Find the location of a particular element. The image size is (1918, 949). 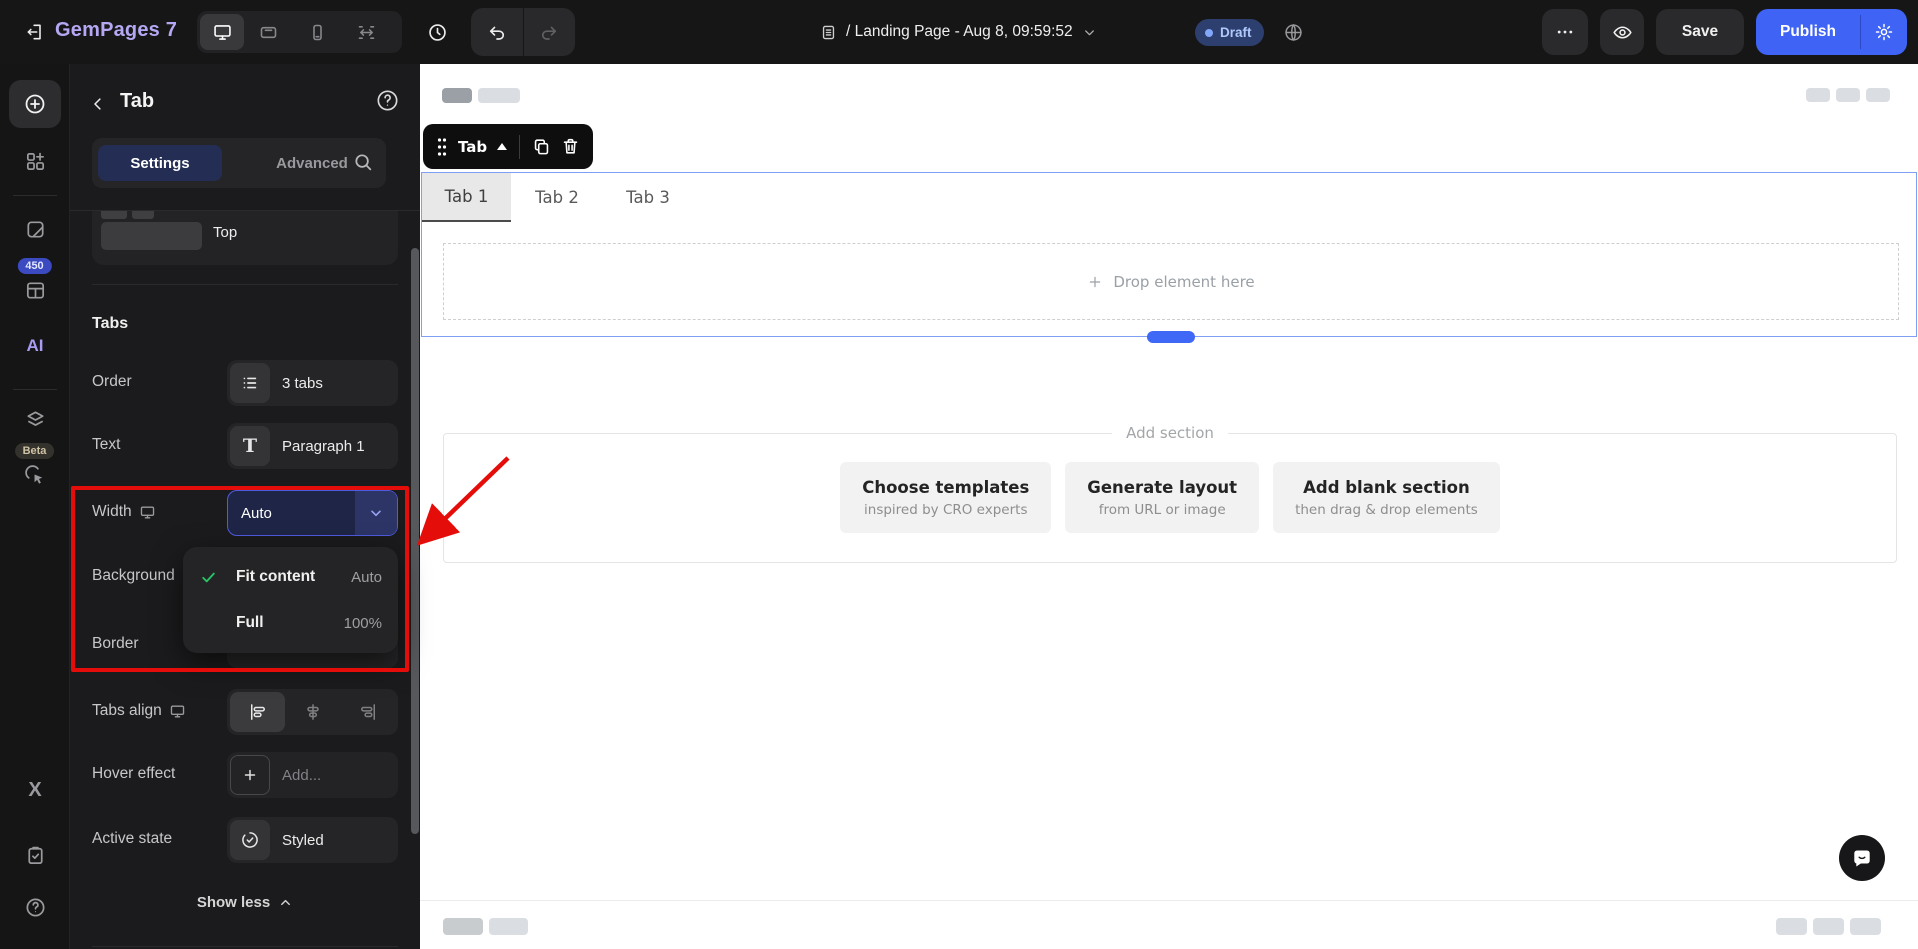

chat-bubble-icon is located at coordinates (1862, 858).